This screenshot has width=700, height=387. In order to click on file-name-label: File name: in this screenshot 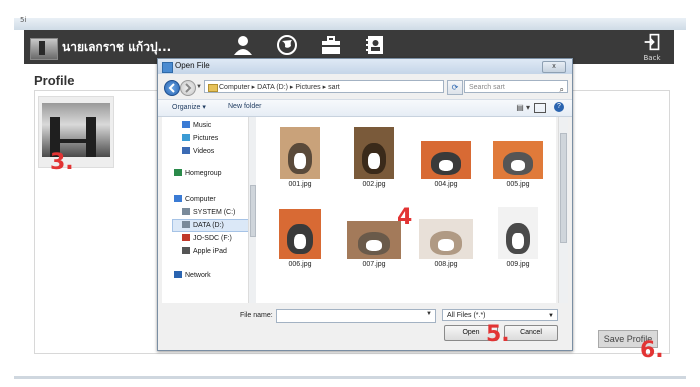, I will do `click(256, 315)`.